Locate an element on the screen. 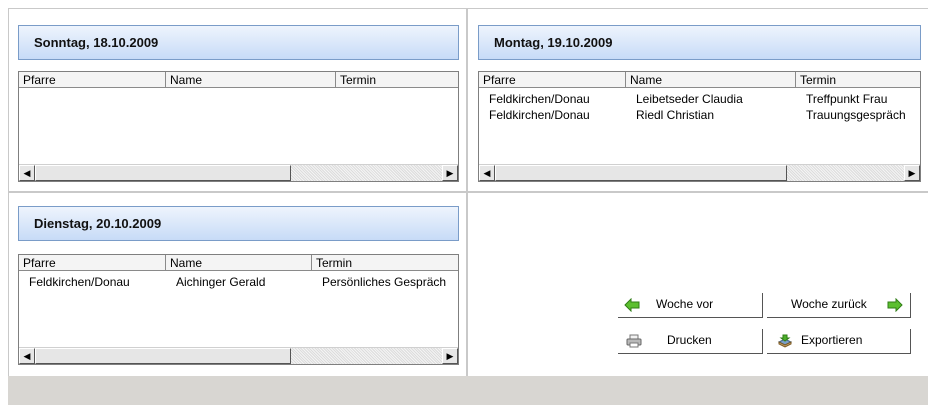 The height and width of the screenshot is (405, 928). export-icon is located at coordinates (785, 341).